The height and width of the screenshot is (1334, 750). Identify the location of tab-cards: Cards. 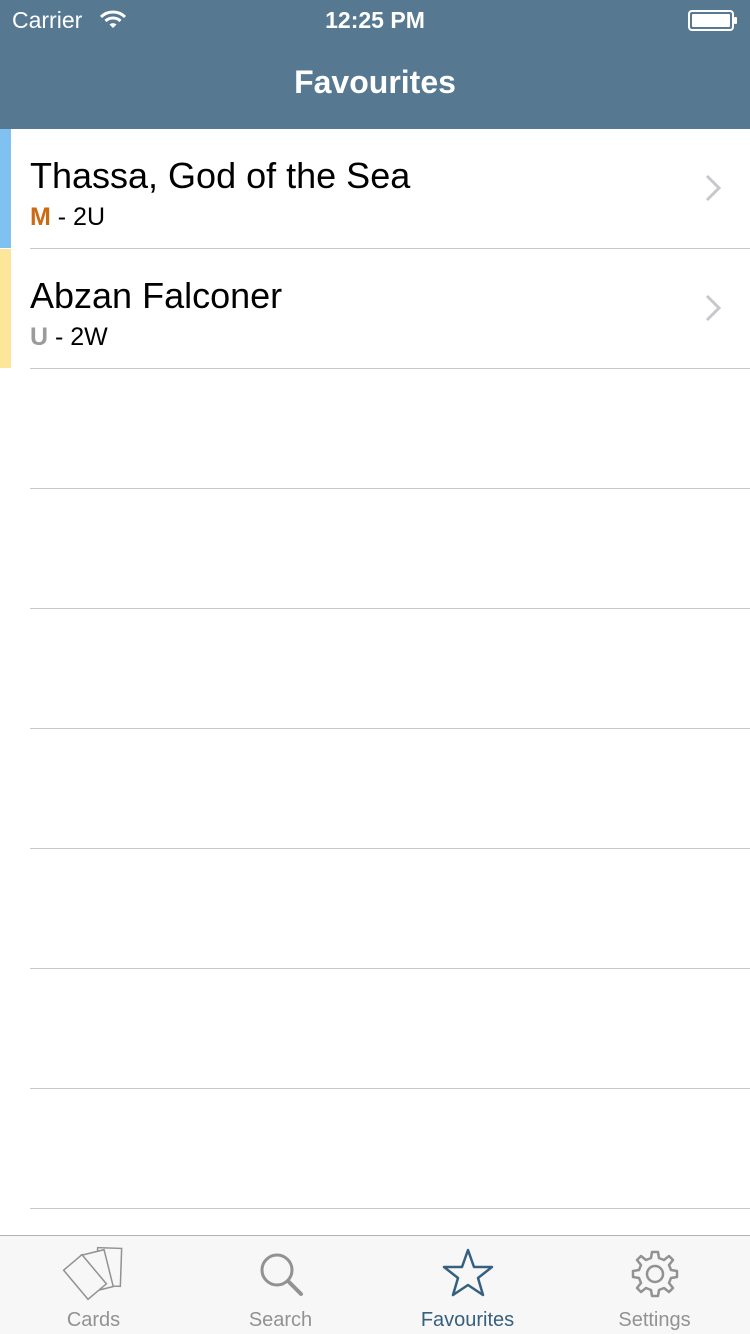
(93, 1285).